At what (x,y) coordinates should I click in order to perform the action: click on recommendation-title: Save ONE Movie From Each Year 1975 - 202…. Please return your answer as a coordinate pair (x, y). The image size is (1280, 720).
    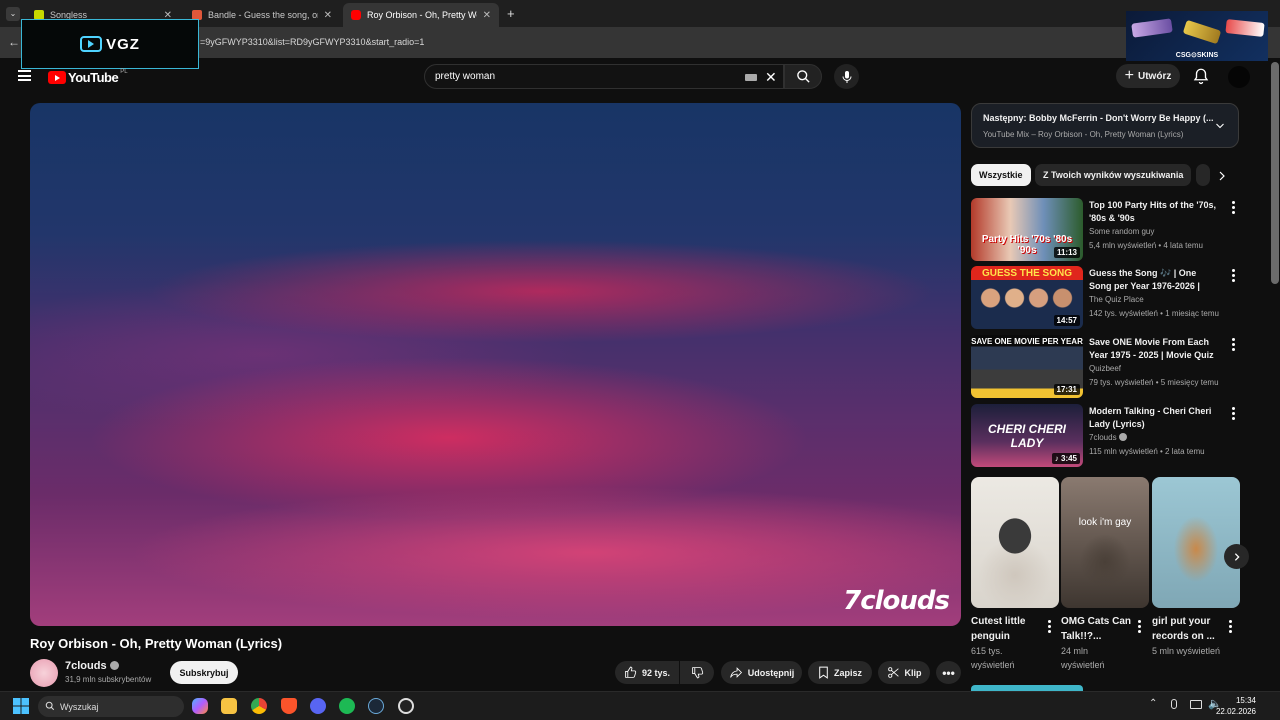
    Looking at the image, I should click on (1151, 348).